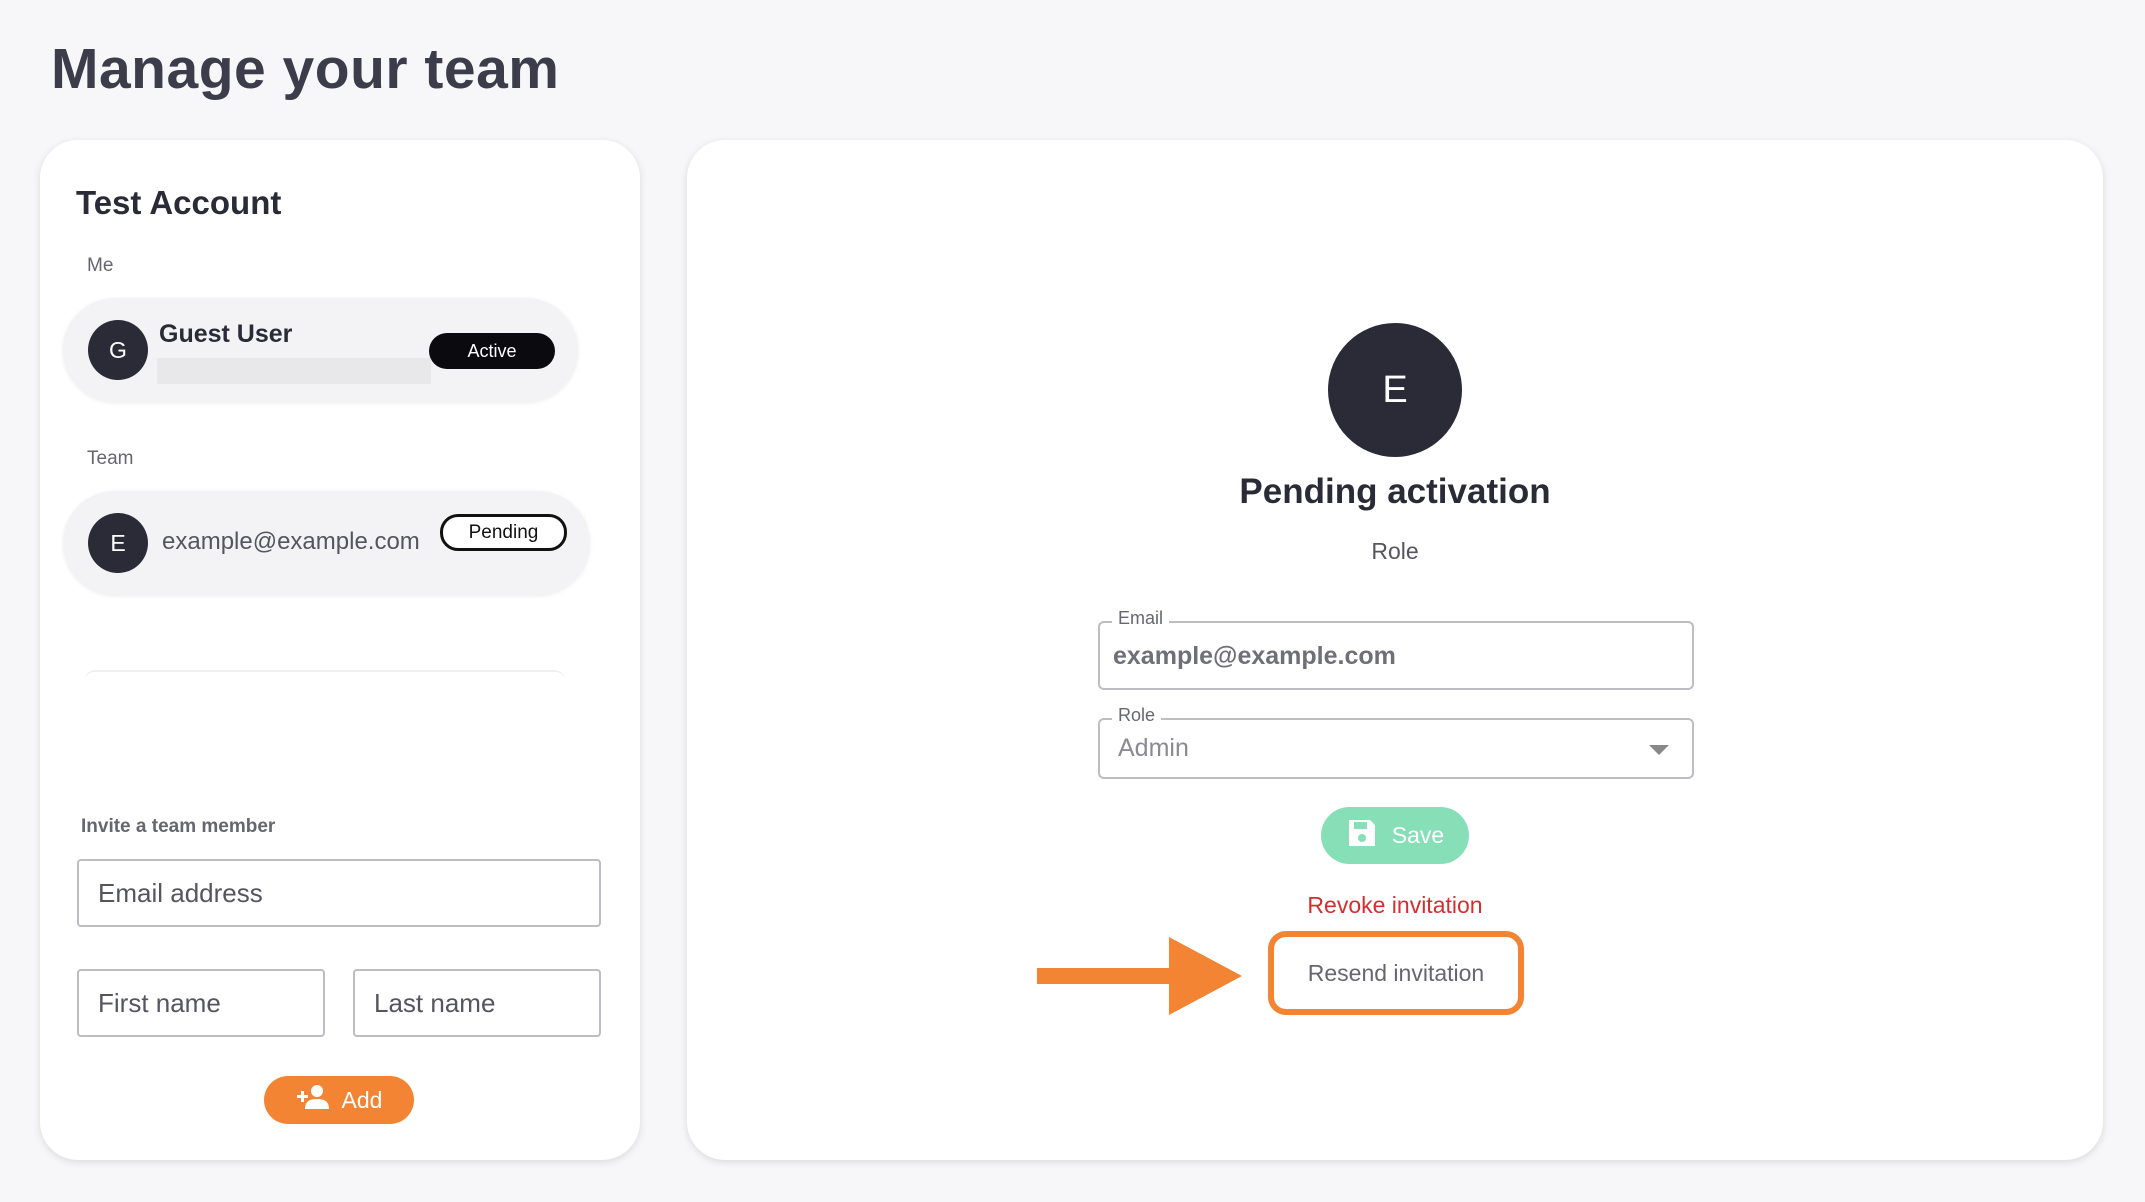 Image resolution: width=2145 pixels, height=1202 pixels. Describe the element at coordinates (320, 350) in the screenshot. I see `member-card-me: G Guest User Active` at that location.